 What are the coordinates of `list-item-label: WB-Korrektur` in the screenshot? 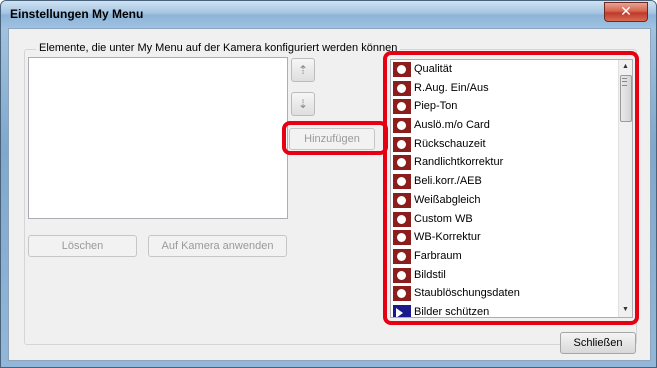 It's located at (447, 237).